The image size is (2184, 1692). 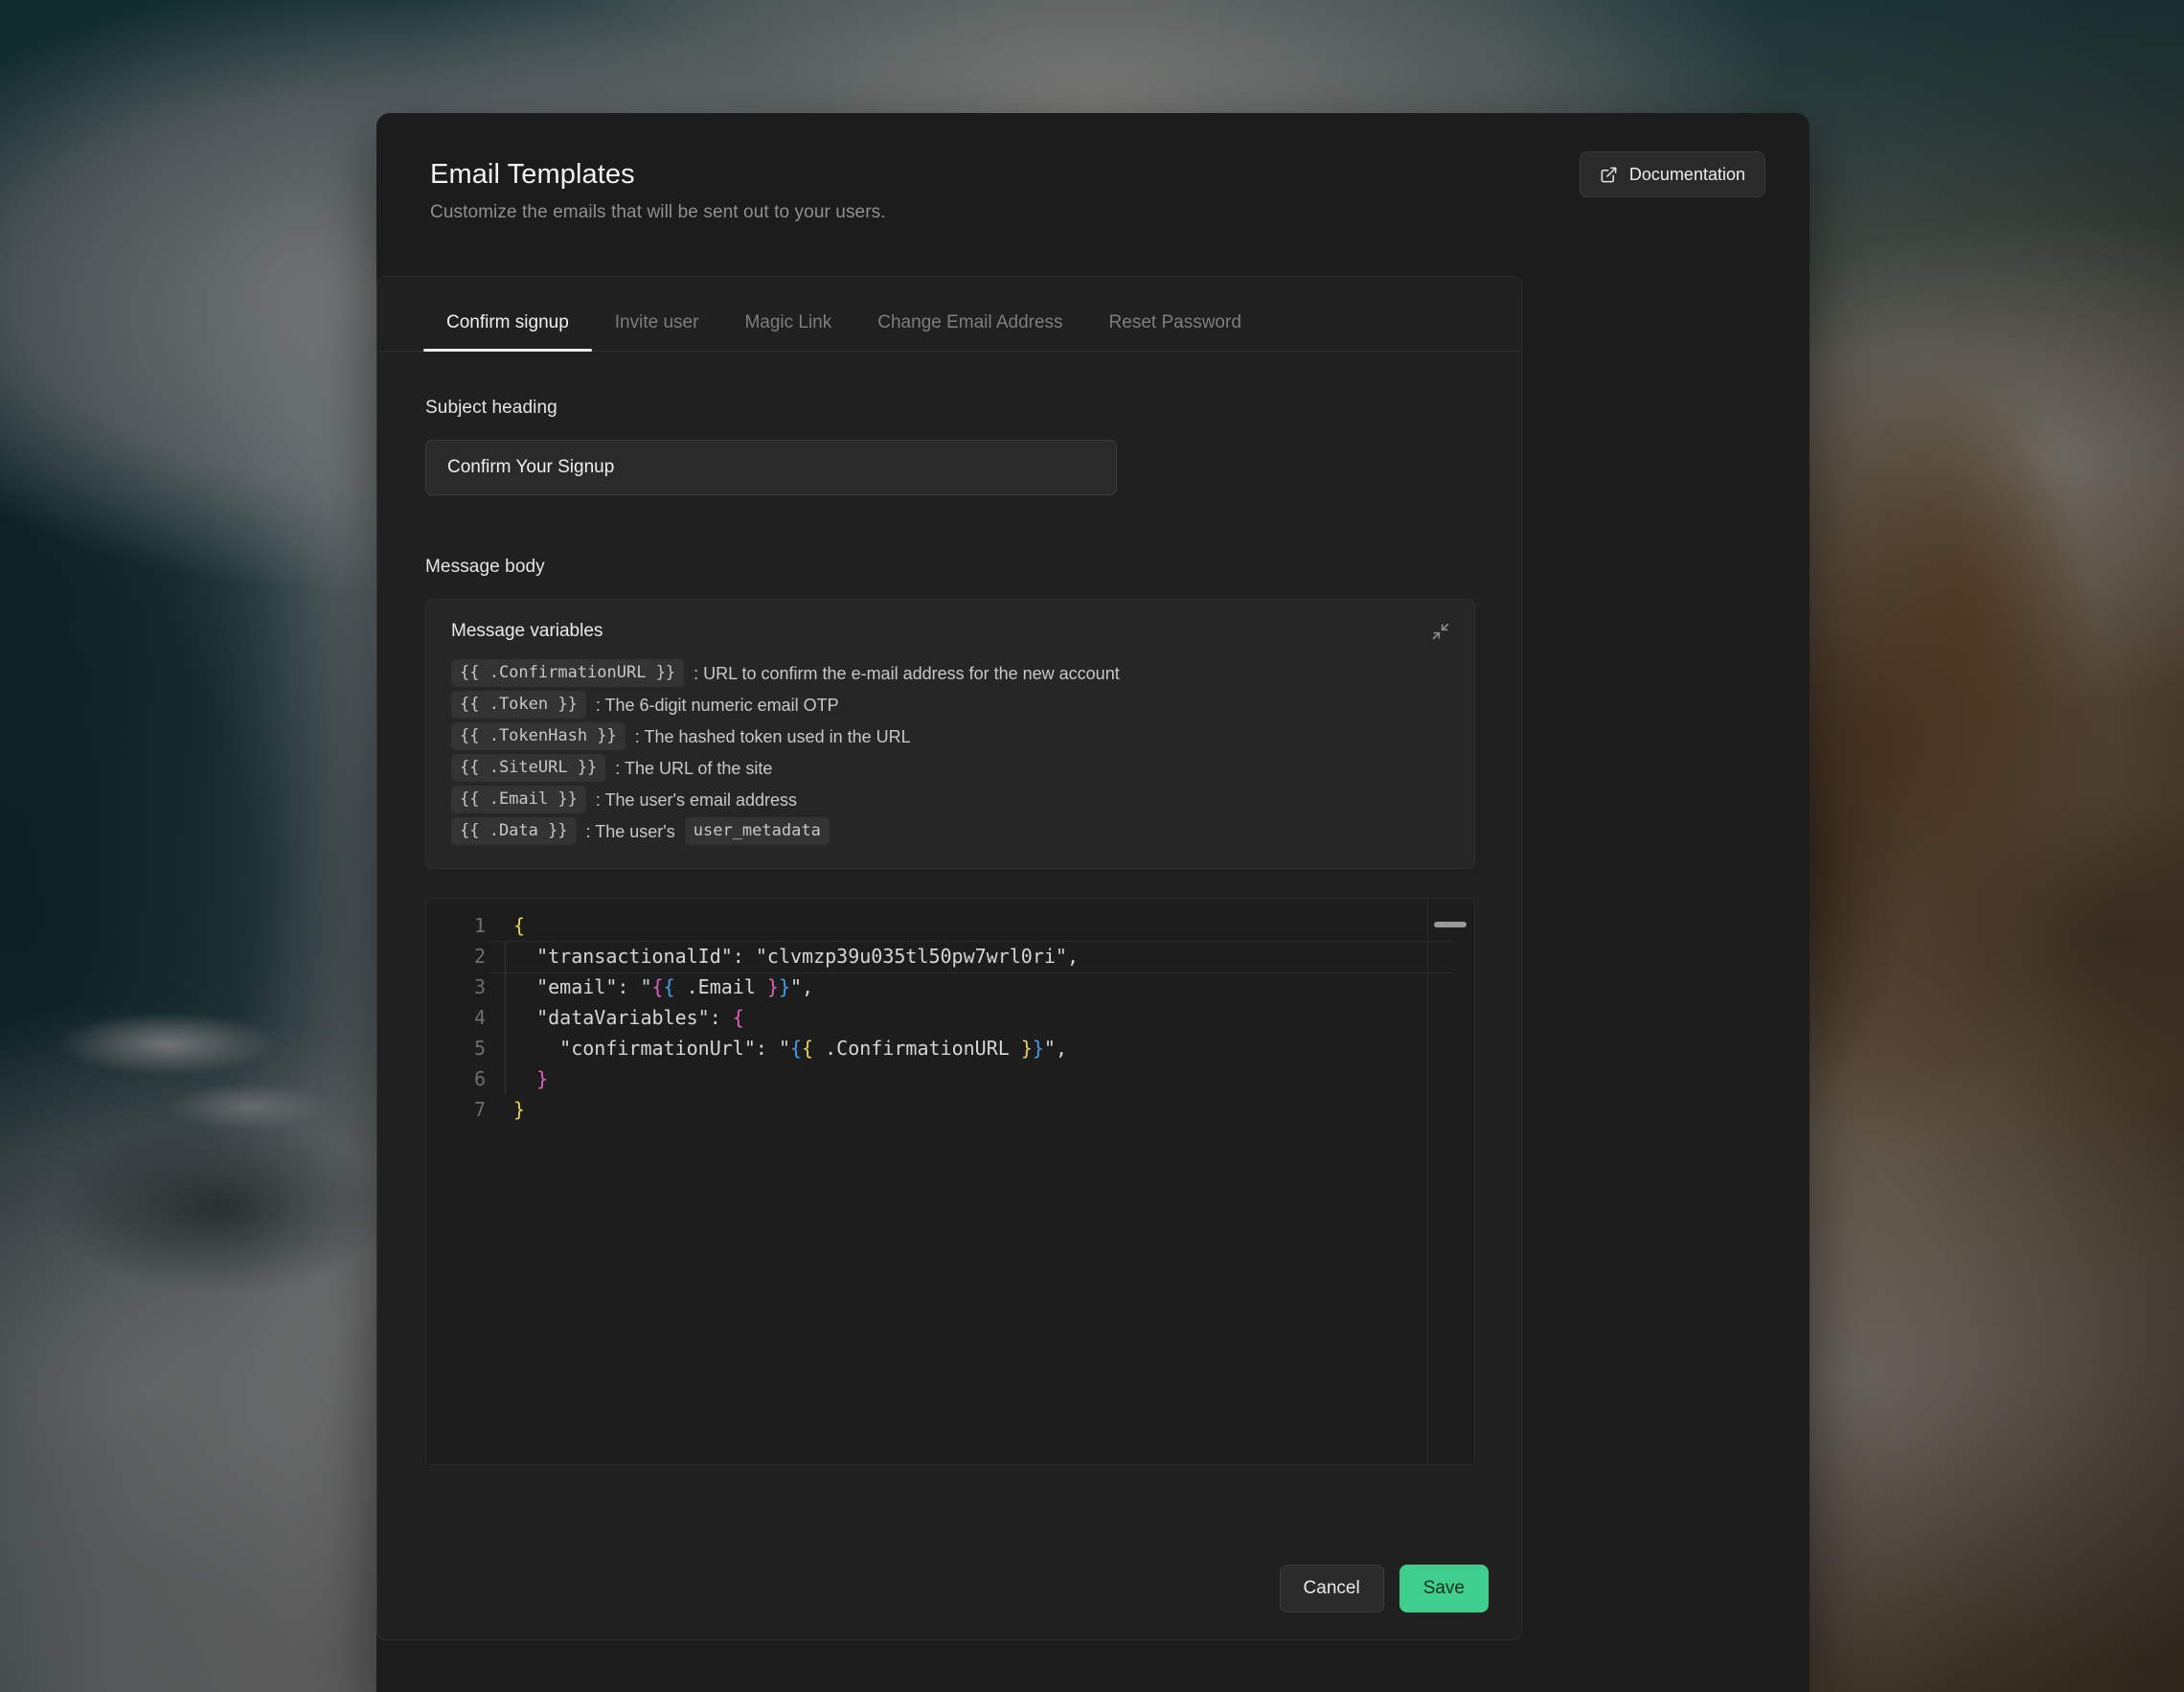 What do you see at coordinates (532, 174) in the screenshot?
I see `page-title: Email Templates` at bounding box center [532, 174].